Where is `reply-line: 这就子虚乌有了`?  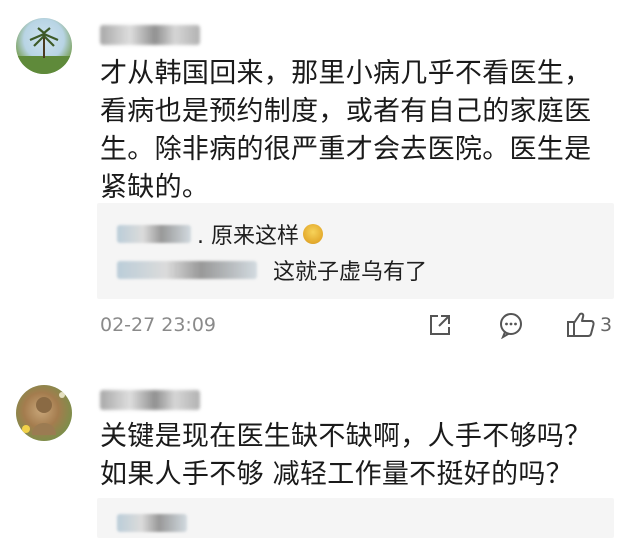
reply-line: 这就子虚乌有了 is located at coordinates (272, 270).